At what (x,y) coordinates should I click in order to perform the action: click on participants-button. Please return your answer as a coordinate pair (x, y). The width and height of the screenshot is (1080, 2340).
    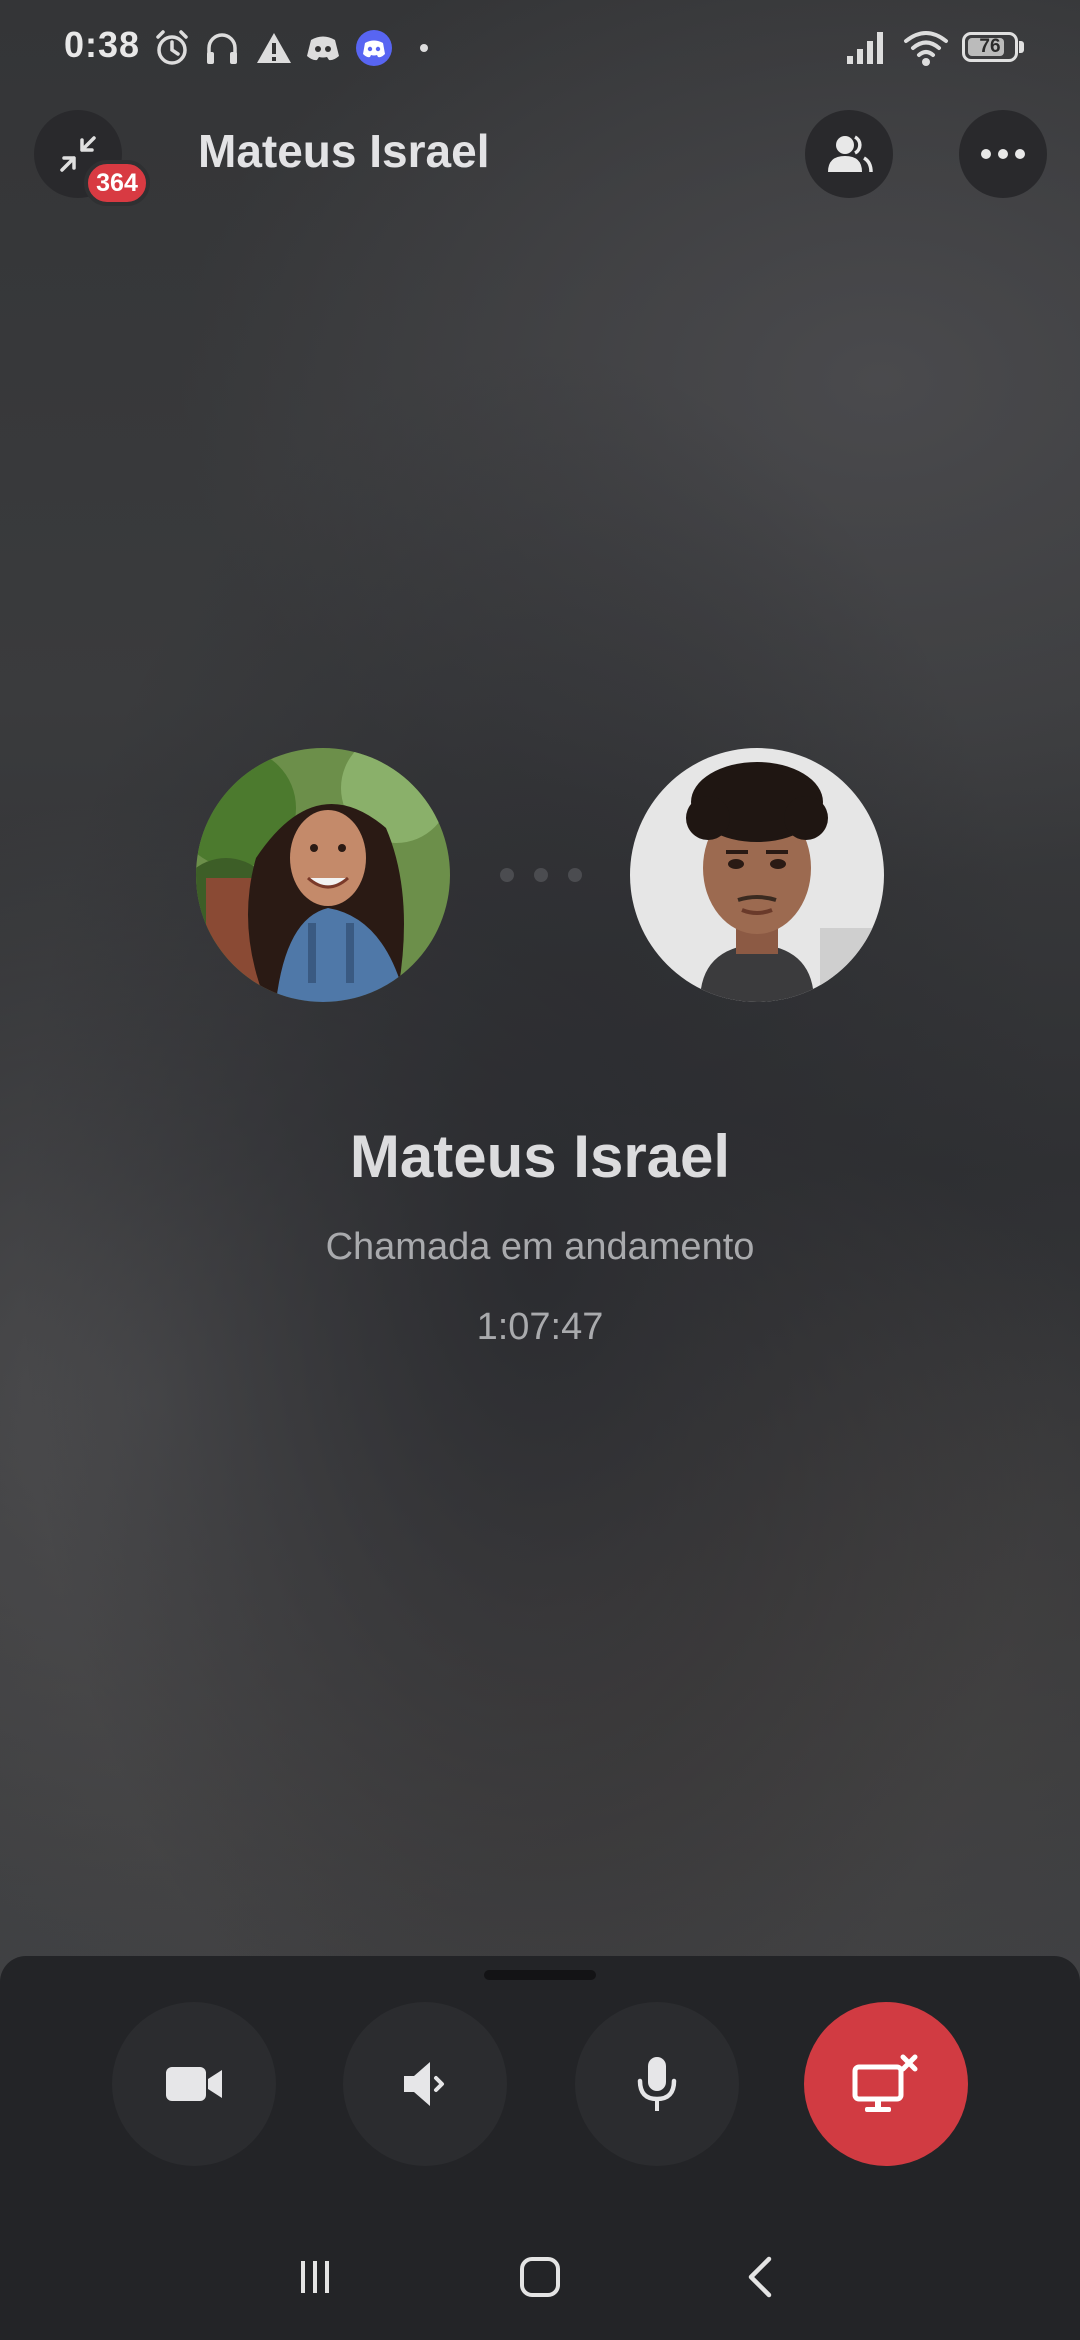
    Looking at the image, I should click on (849, 154).